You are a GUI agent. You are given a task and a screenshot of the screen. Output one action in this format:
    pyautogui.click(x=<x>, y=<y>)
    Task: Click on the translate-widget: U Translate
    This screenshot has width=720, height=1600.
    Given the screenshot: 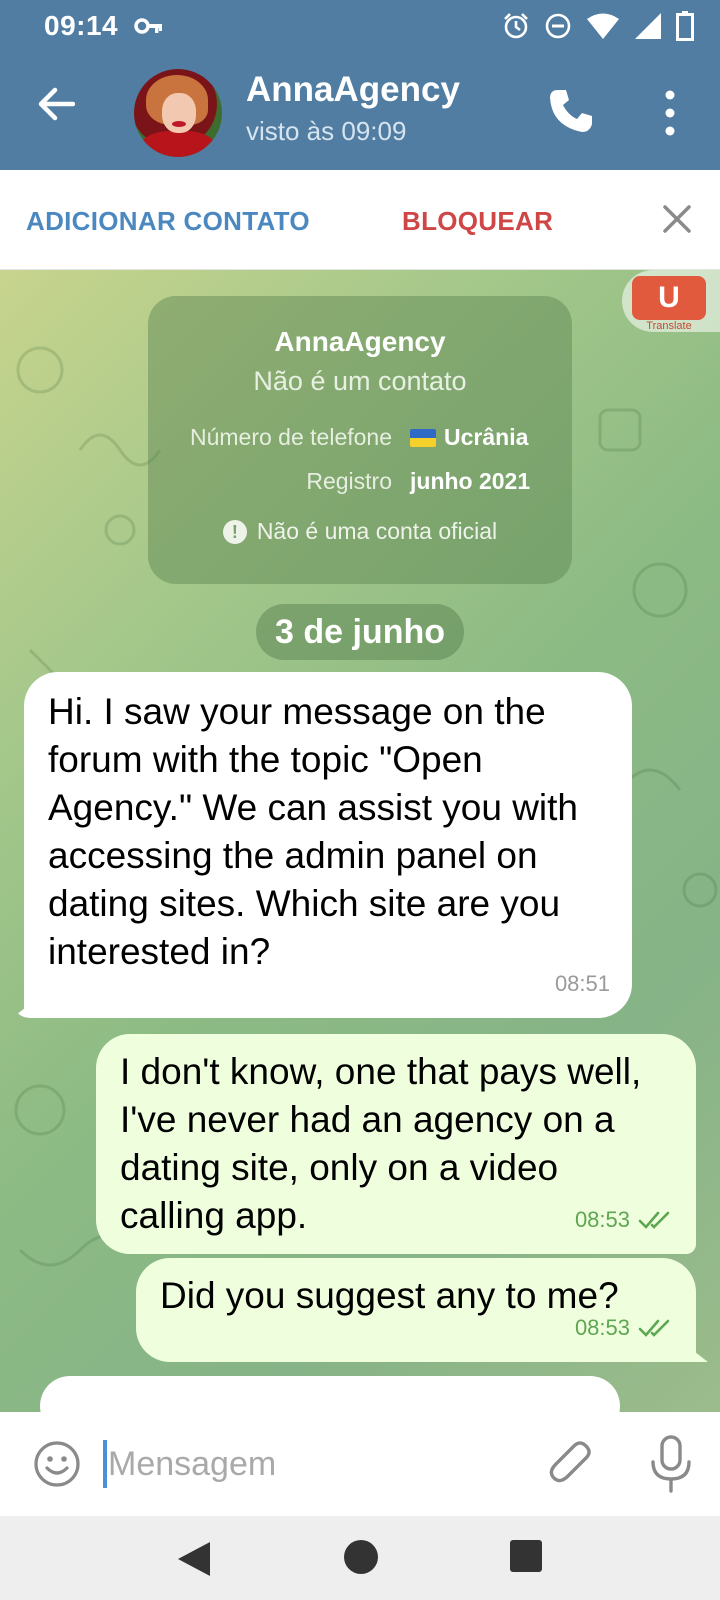 What is the action you would take?
    pyautogui.click(x=671, y=301)
    